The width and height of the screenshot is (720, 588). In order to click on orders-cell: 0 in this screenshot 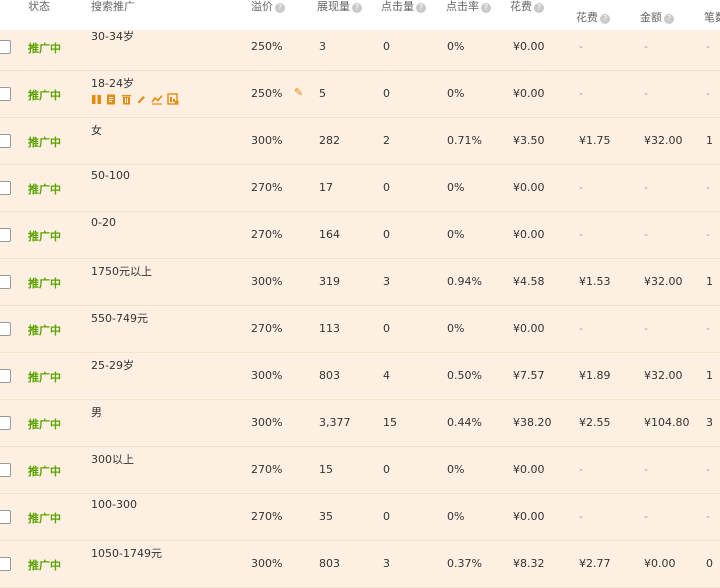, I will do `click(709, 563)`.